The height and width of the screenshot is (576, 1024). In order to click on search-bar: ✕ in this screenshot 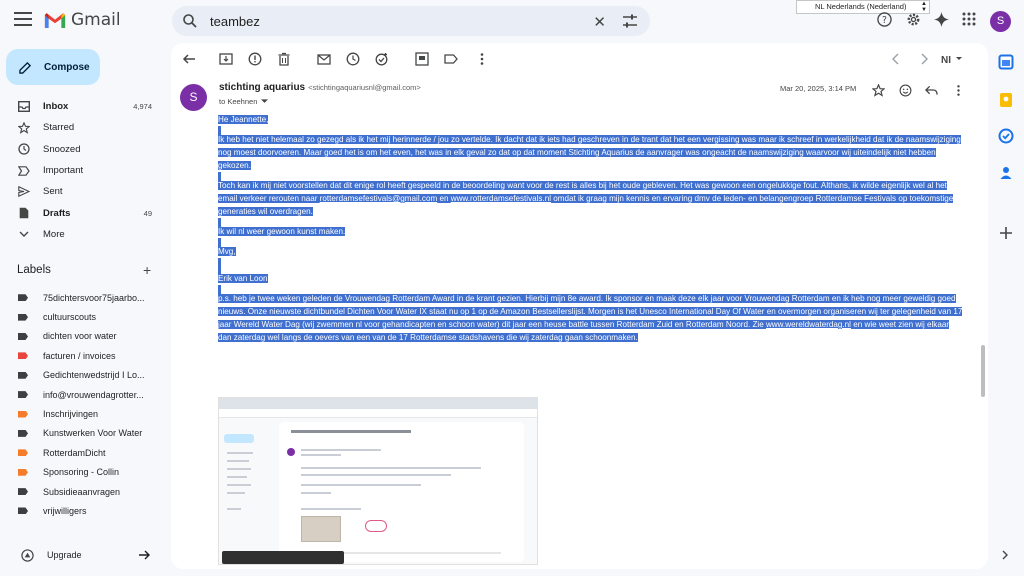, I will do `click(411, 21)`.